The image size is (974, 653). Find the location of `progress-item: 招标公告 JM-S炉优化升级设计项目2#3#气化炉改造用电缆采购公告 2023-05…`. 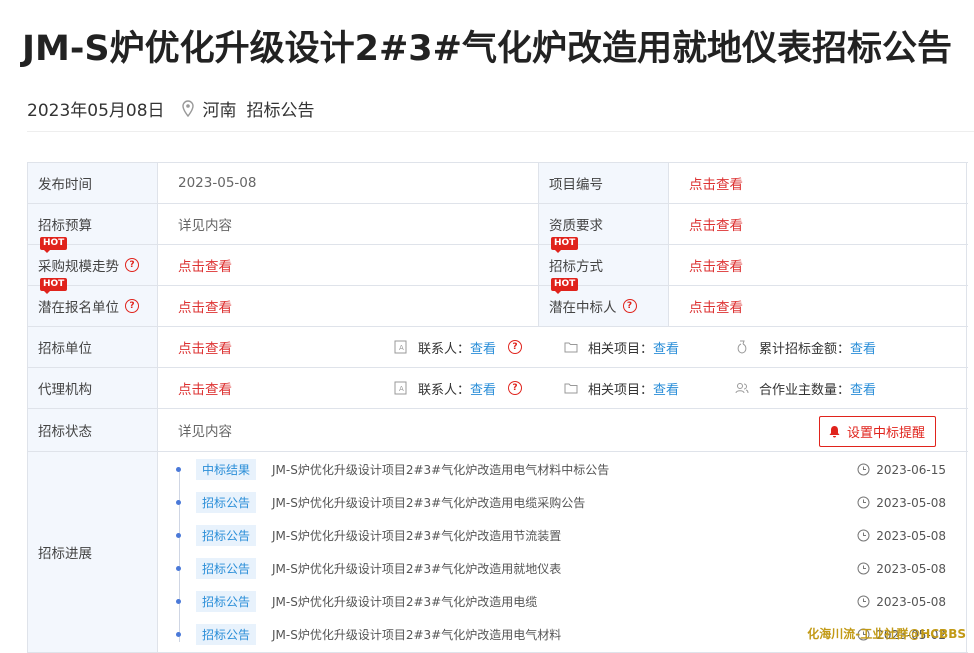

progress-item: 招标公告 JM-S炉优化升级设计项目2#3#气化炉改造用电缆采购公告 2023-05… is located at coordinates (562, 502).